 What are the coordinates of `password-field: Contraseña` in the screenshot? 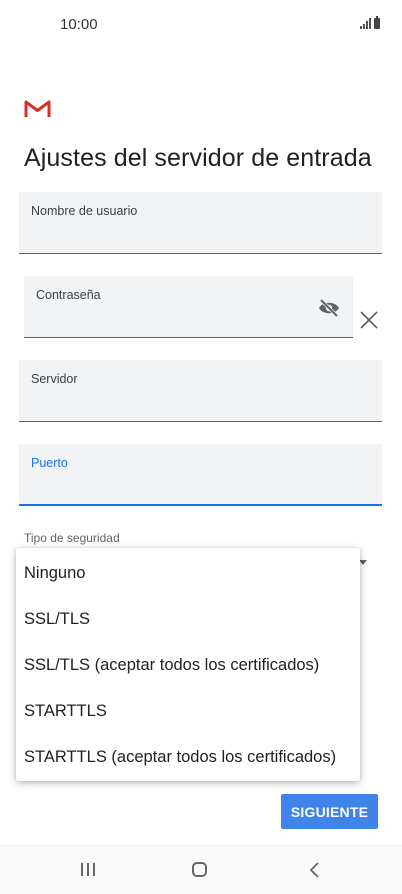 It's located at (188, 307).